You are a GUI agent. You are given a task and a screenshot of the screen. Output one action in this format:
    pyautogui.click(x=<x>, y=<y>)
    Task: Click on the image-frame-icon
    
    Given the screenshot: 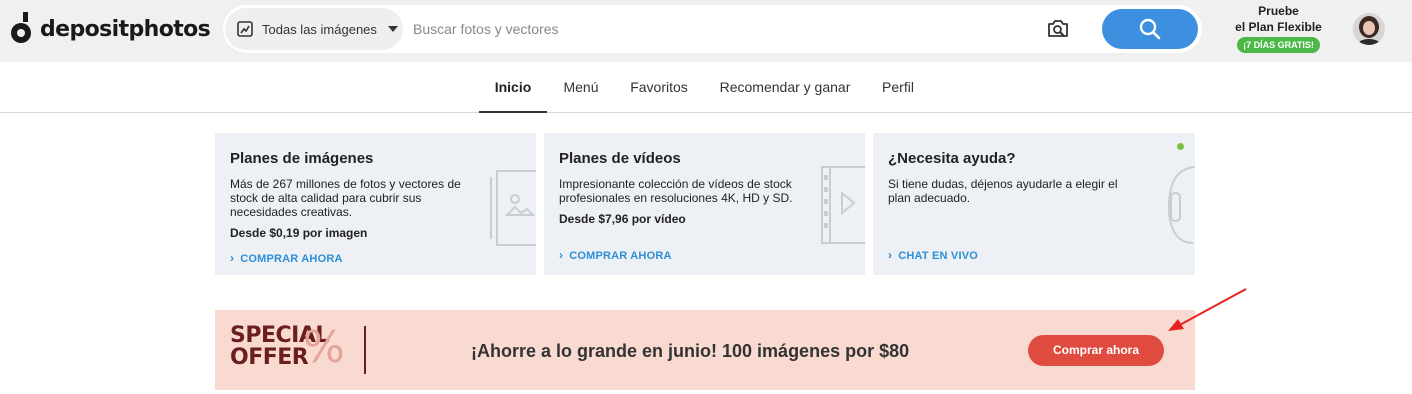 What is the action you would take?
    pyautogui.click(x=513, y=208)
    